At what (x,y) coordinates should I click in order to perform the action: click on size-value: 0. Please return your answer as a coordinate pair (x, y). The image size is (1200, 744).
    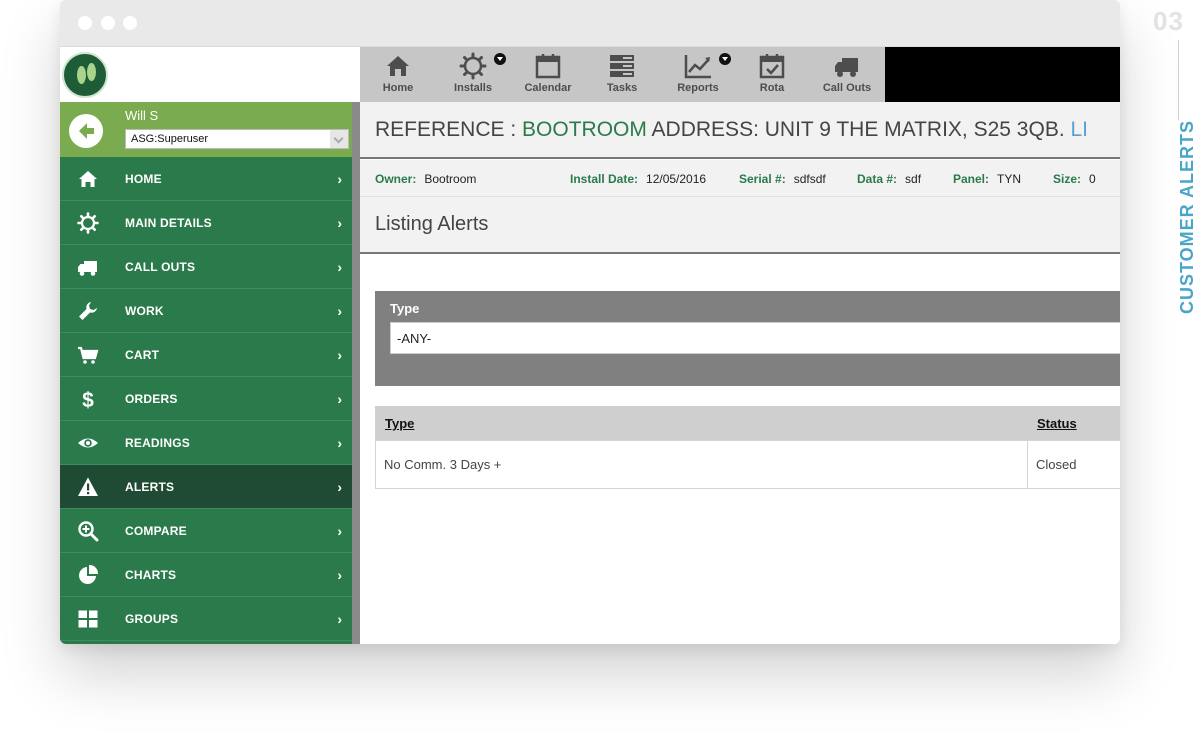
    Looking at the image, I should click on (1092, 179).